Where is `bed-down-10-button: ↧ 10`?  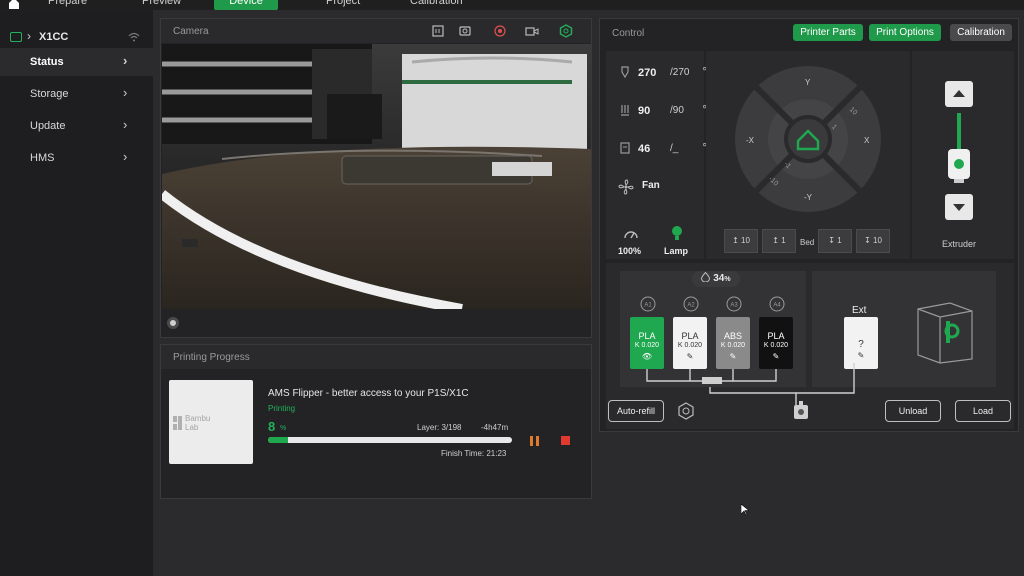 bed-down-10-button: ↧ 10 is located at coordinates (873, 241).